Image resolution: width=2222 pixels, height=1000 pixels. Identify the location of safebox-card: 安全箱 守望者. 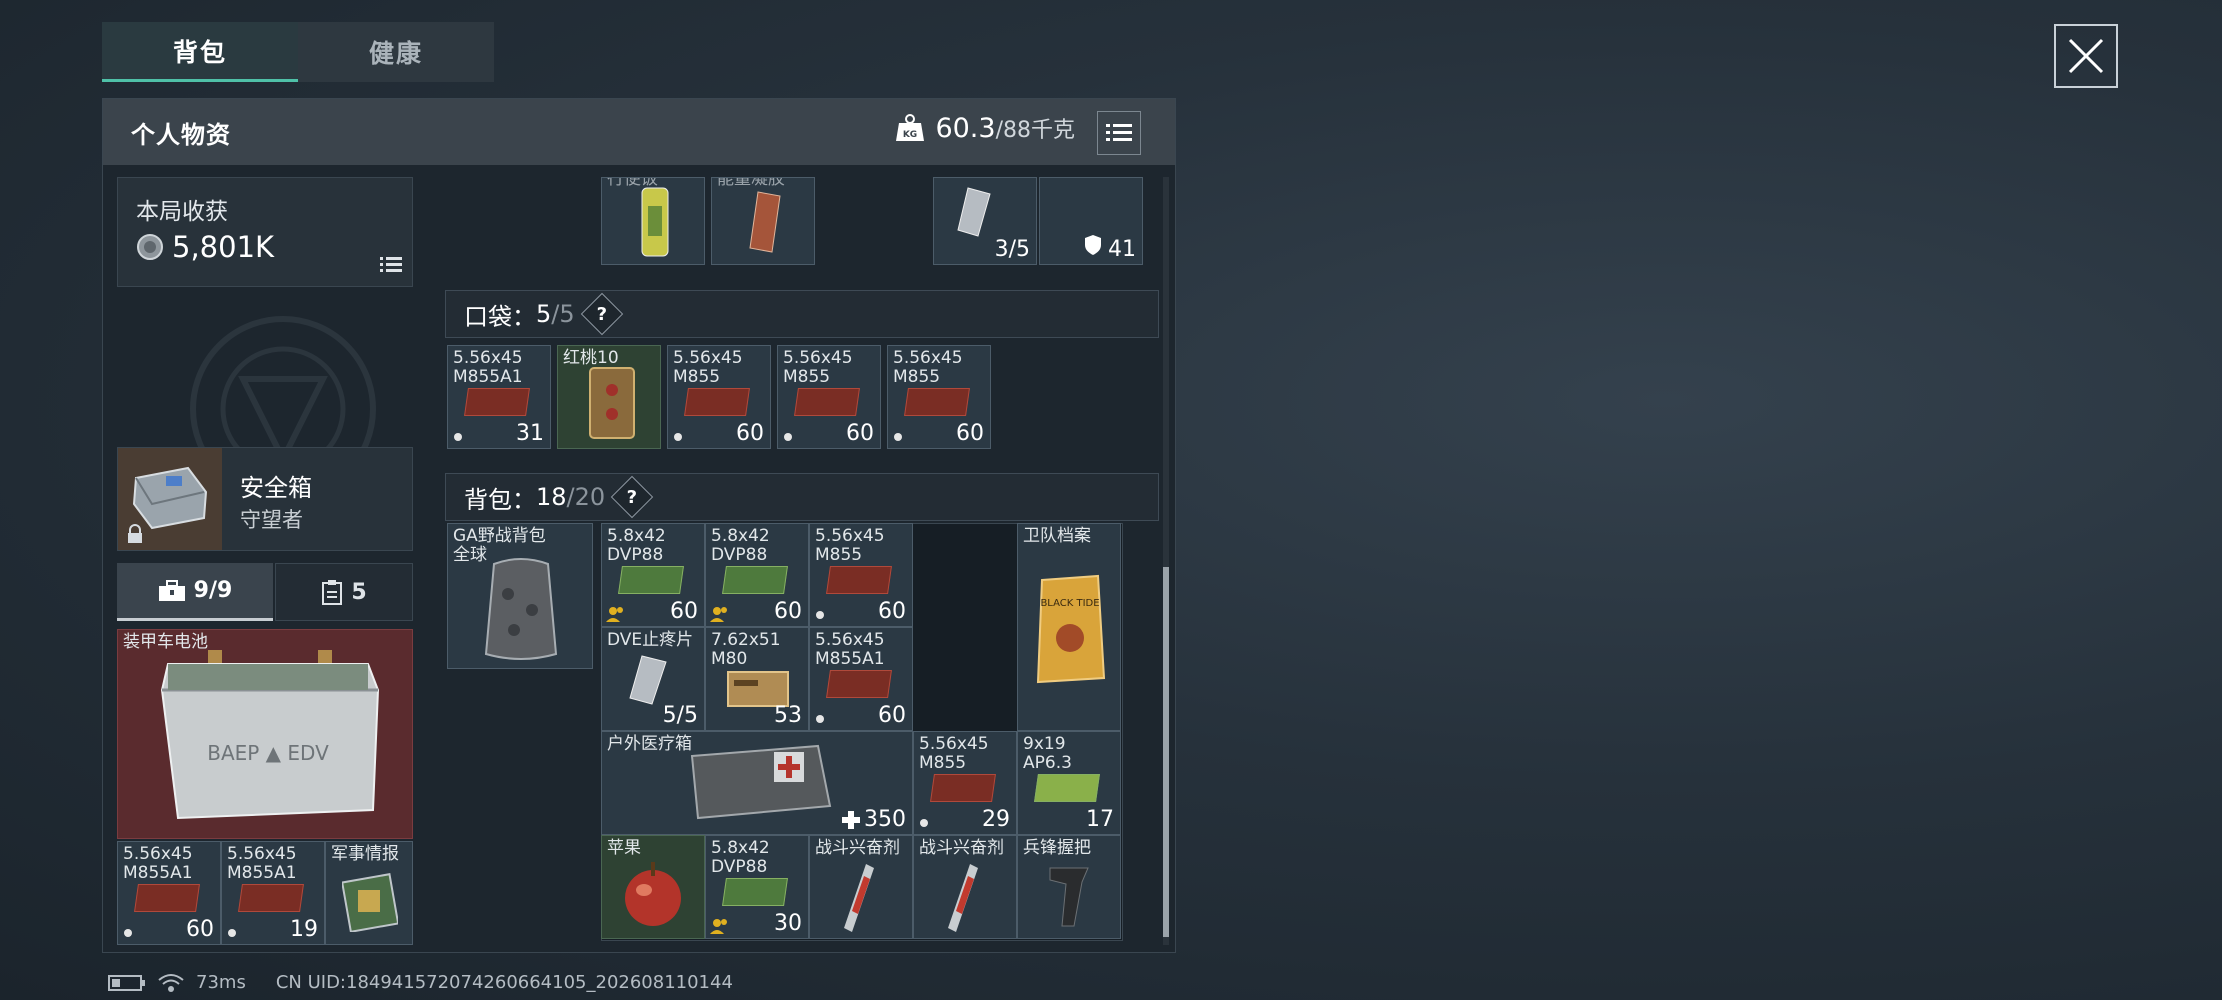
(265, 499).